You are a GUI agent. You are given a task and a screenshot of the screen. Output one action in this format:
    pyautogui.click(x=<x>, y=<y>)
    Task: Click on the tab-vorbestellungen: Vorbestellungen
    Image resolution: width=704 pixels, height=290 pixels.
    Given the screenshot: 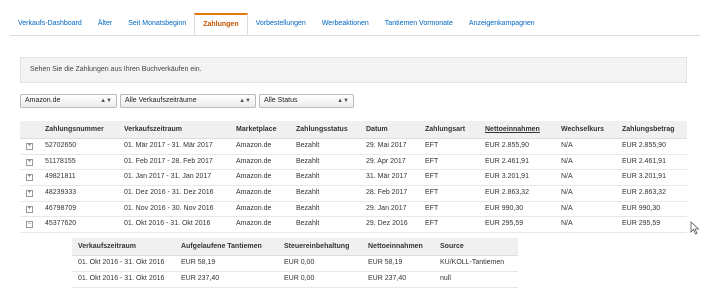 What is the action you would take?
    pyautogui.click(x=281, y=24)
    